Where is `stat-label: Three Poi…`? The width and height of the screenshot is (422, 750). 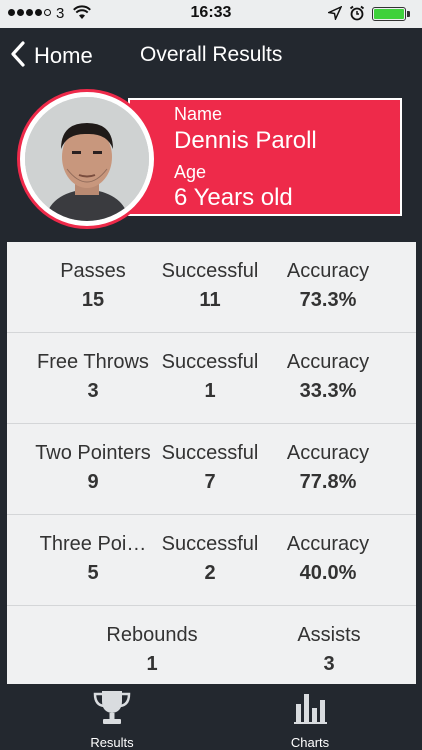 stat-label: Three Poi… is located at coordinates (93, 544).